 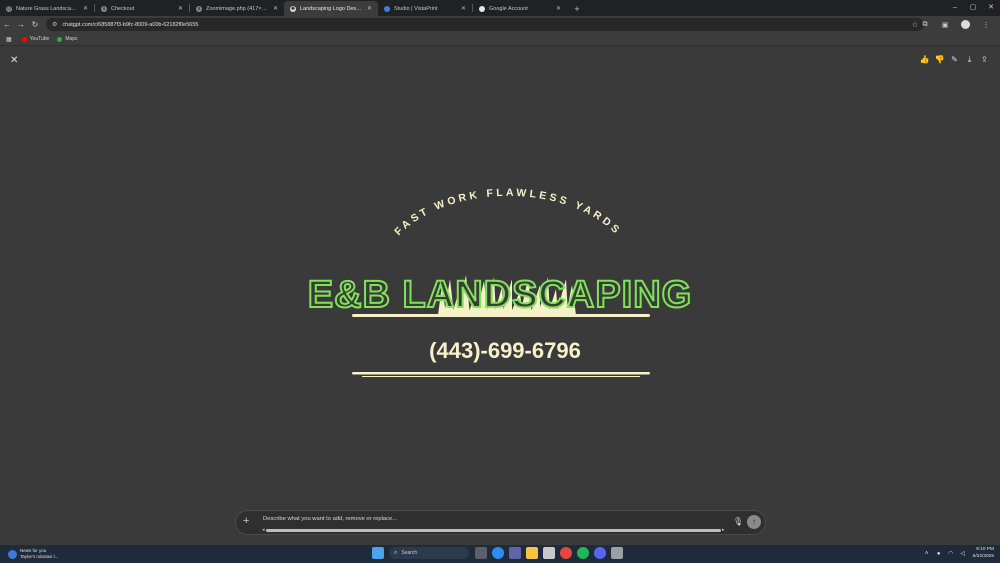 I want to click on microphone-button: 🎙, so click(x=738, y=521).